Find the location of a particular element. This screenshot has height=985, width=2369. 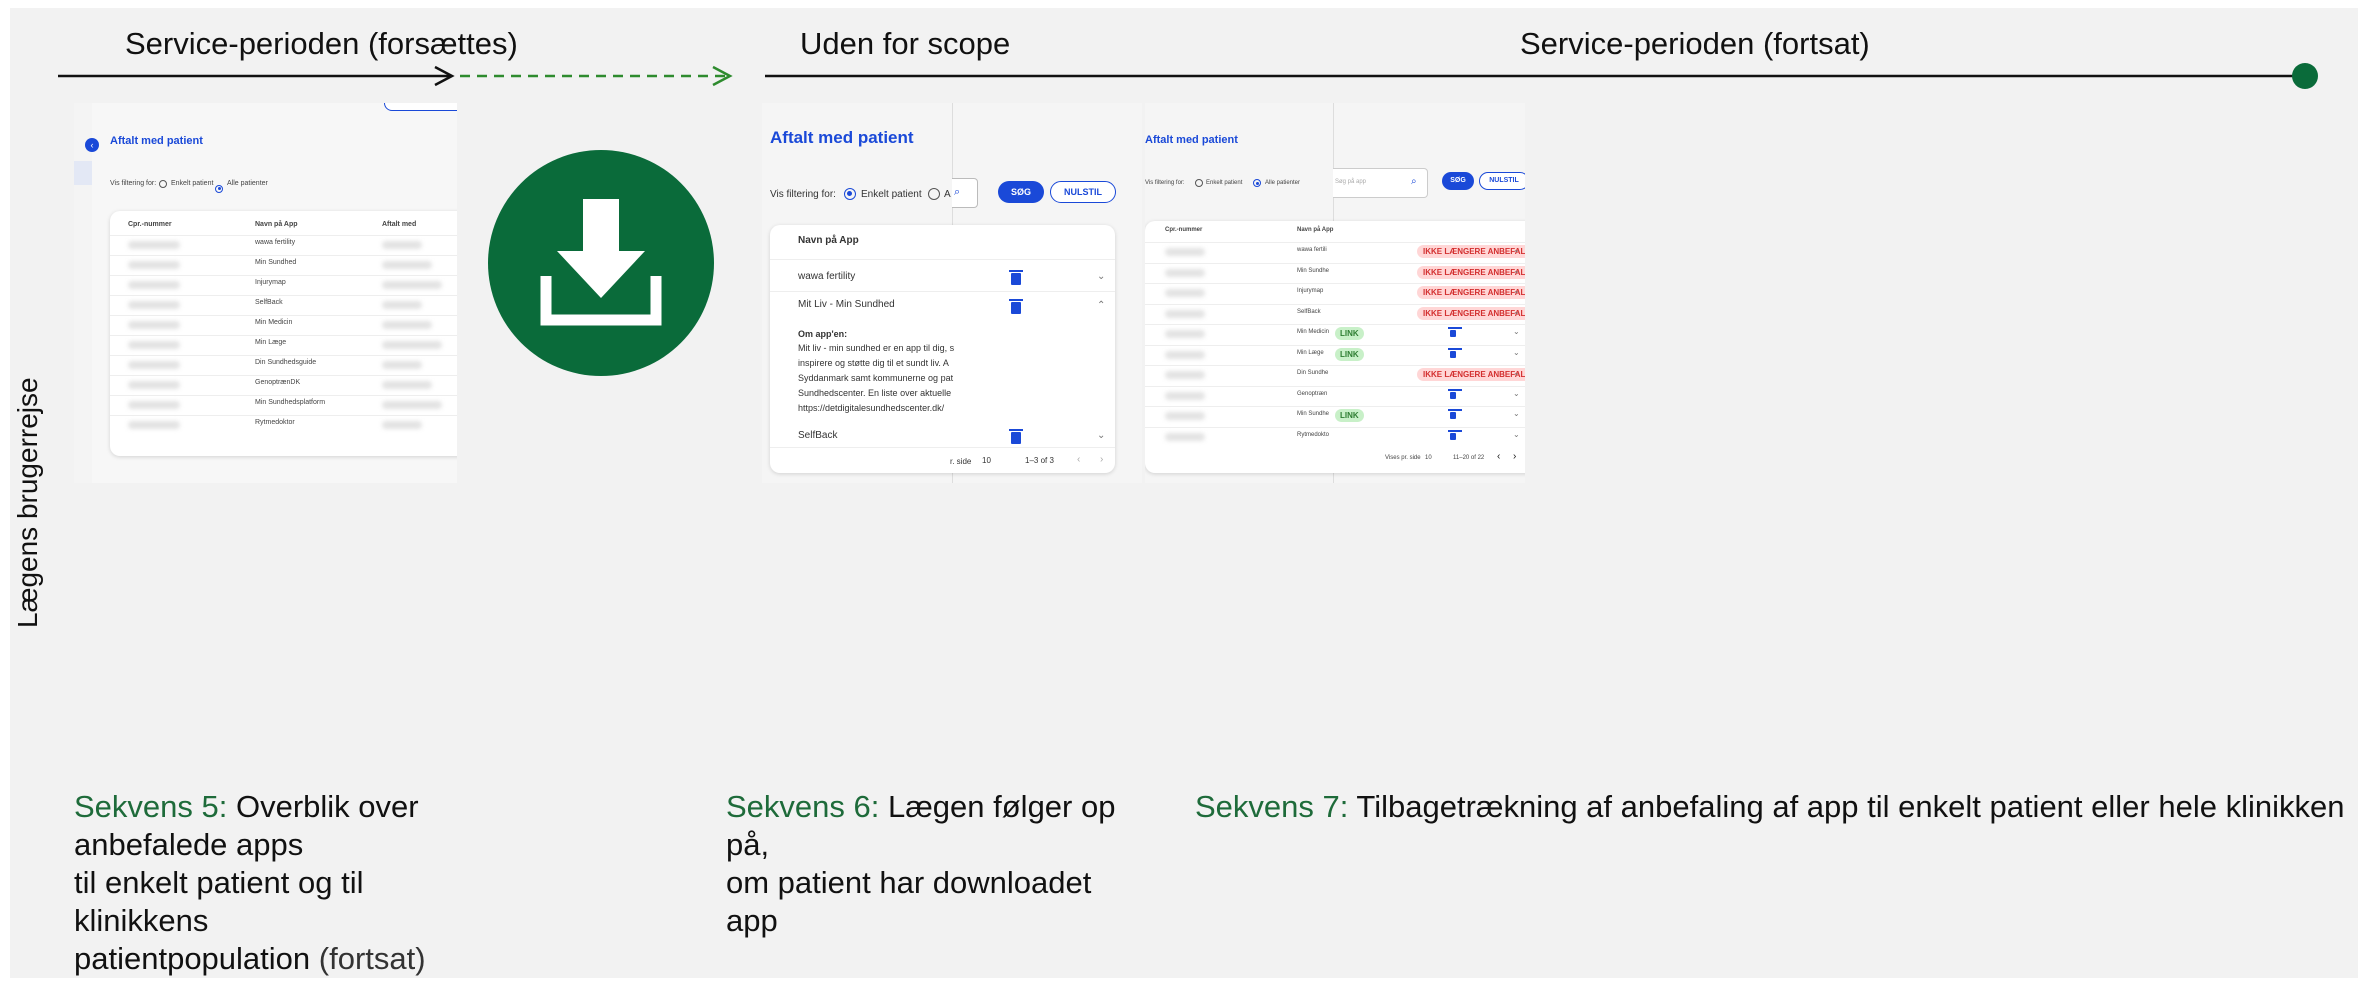

caption-seq5-line3: patientpopulation is located at coordinates (192, 958).